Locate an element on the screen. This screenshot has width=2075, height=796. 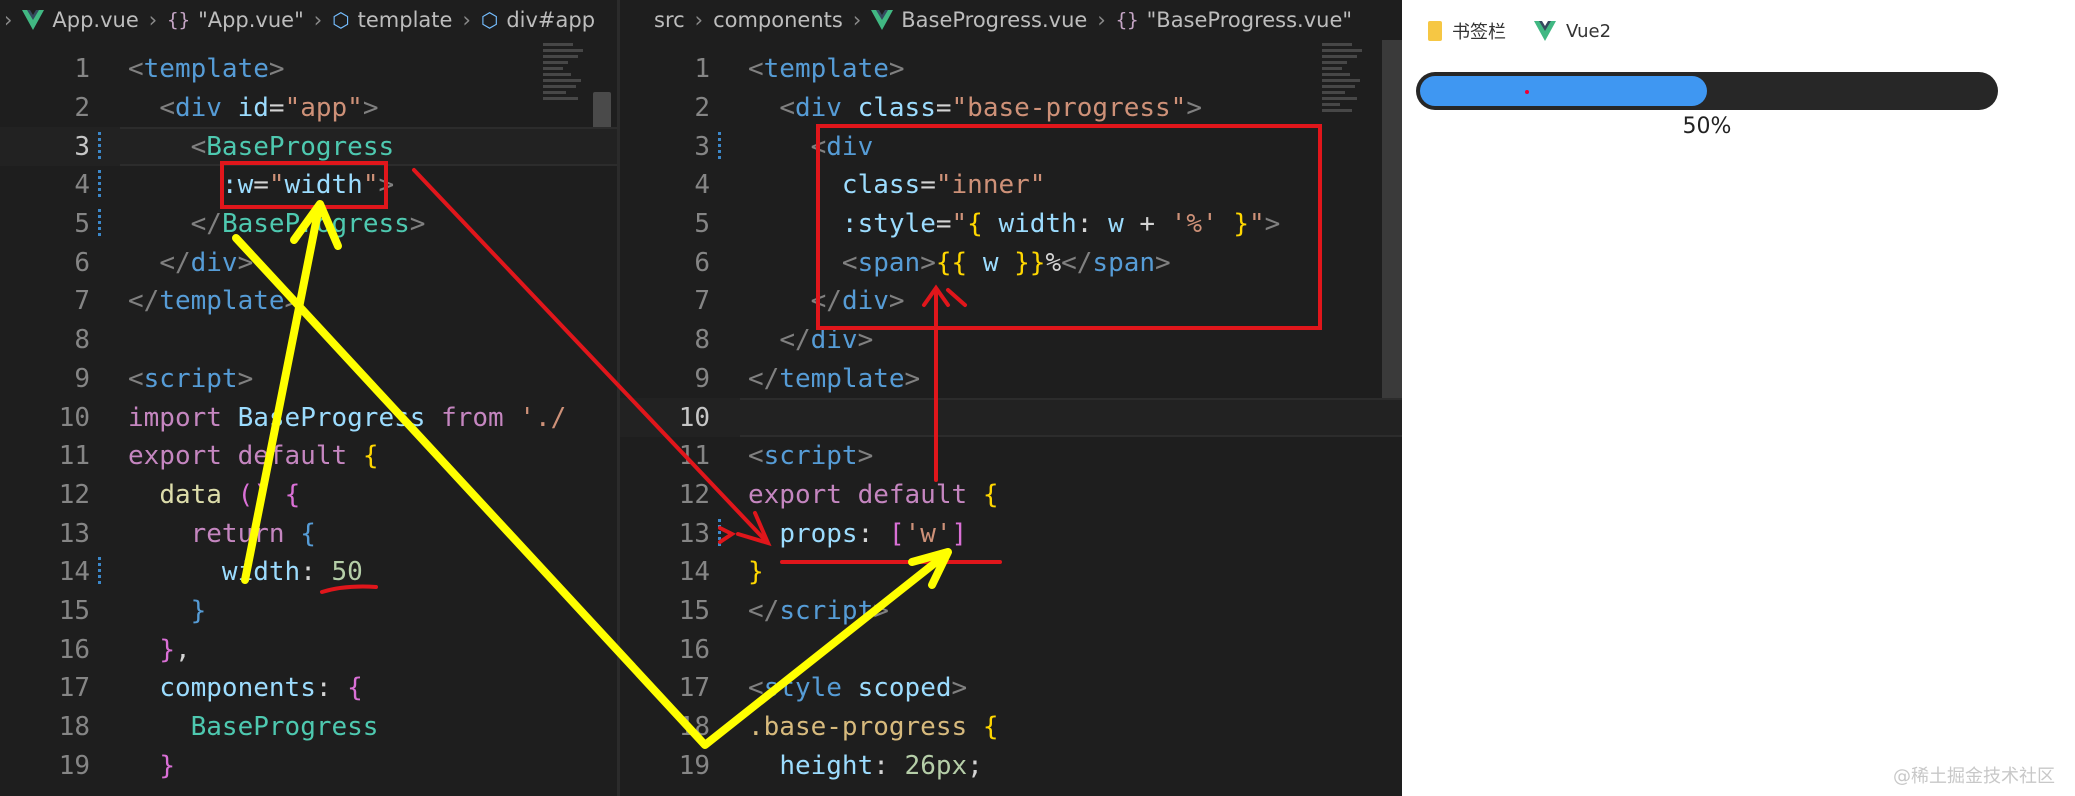
code-text: </template> is located at coordinates (834, 378).